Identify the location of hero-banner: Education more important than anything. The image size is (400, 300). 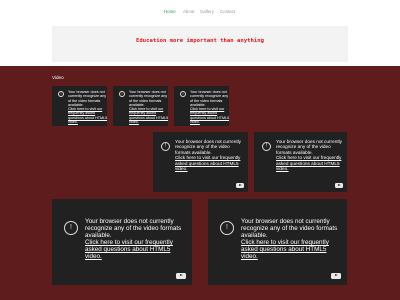
(200, 44).